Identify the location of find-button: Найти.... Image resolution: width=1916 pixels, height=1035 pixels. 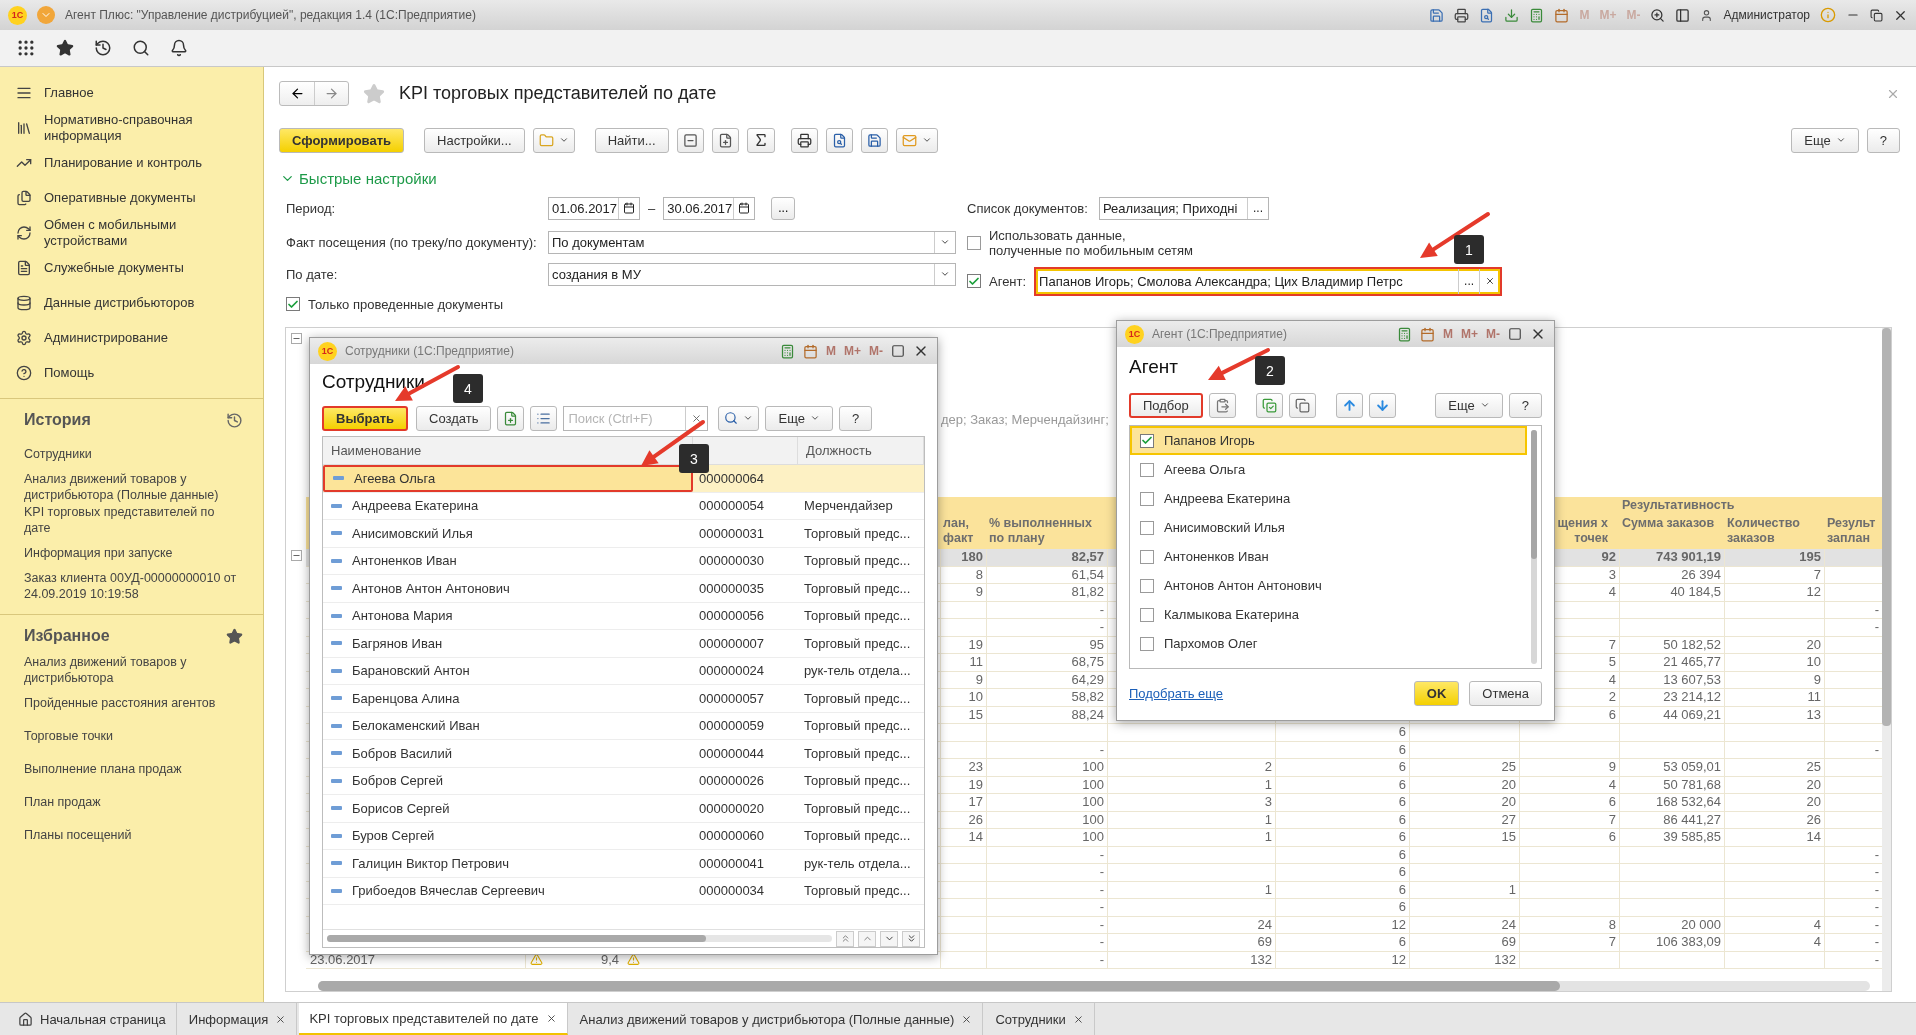
(631, 140).